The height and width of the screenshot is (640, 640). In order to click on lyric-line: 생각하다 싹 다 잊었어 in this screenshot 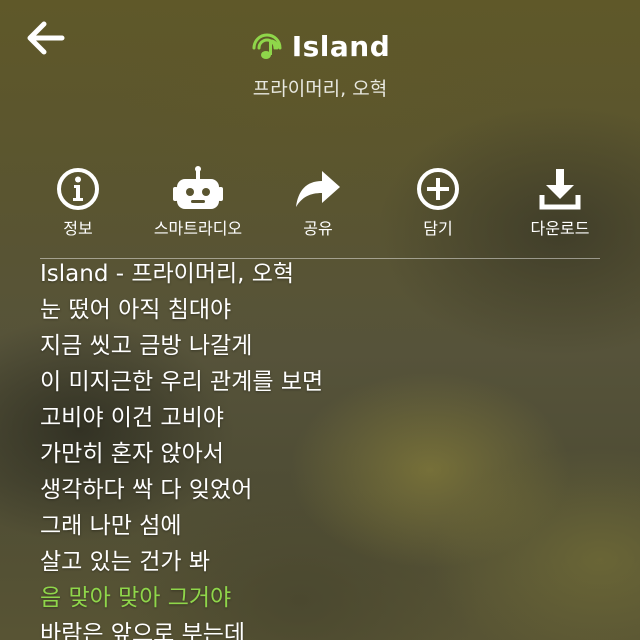, I will do `click(146, 490)`.